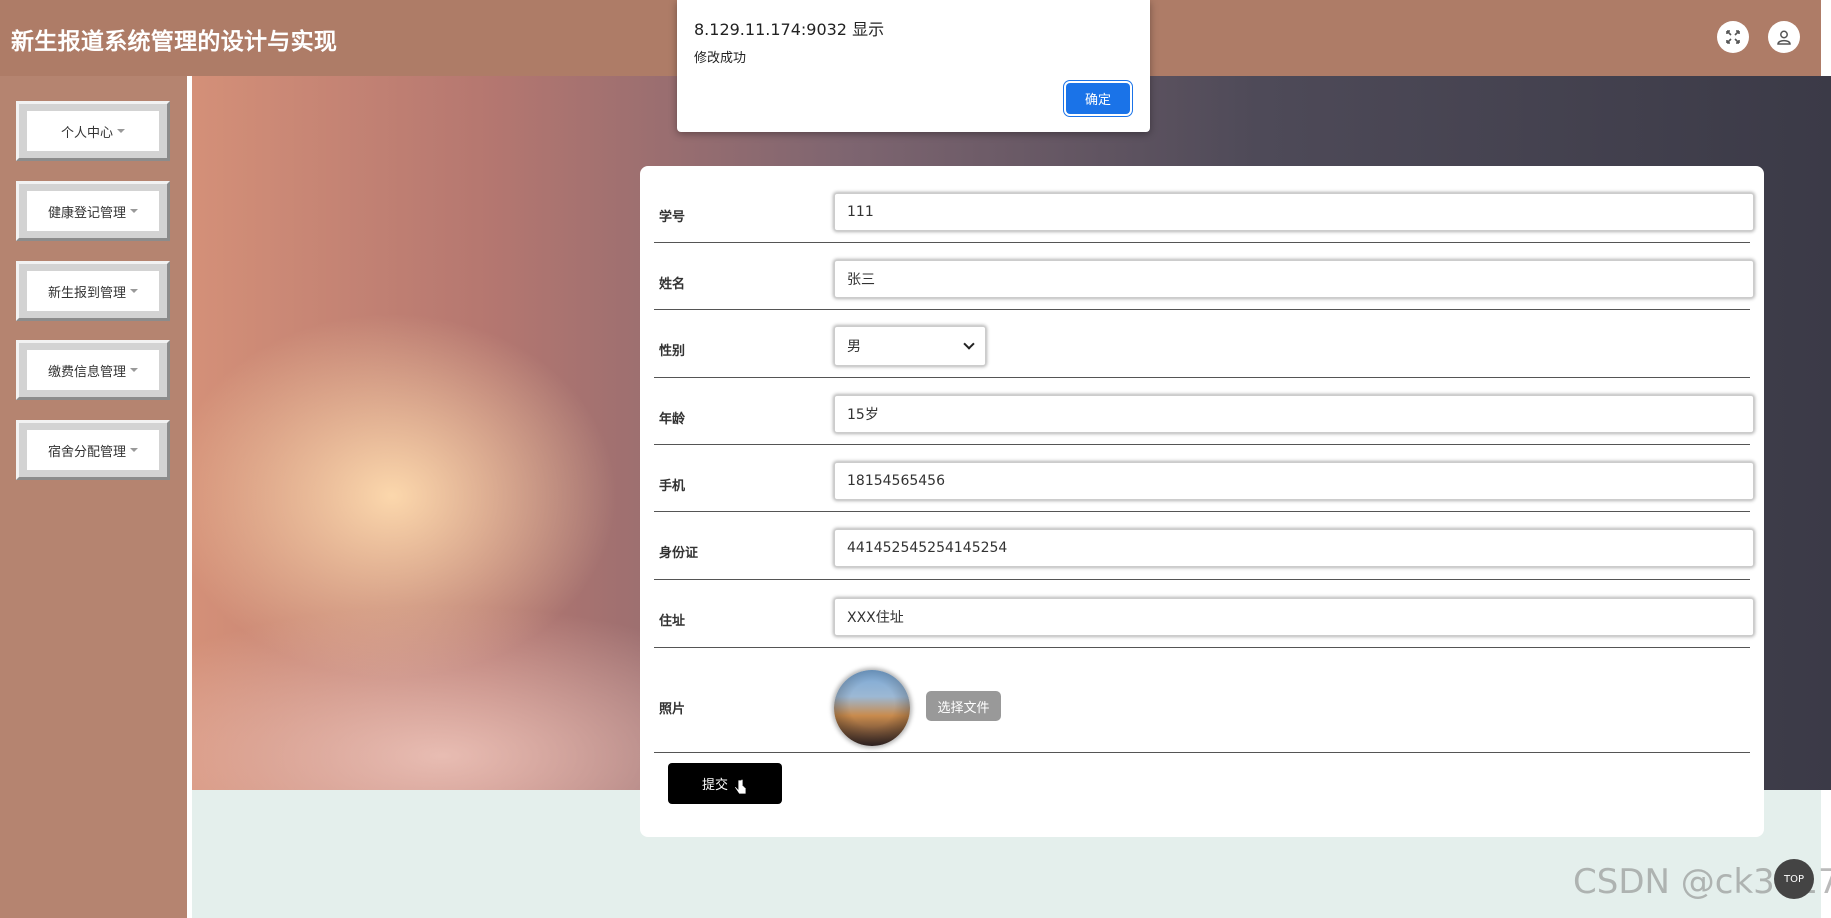 The width and height of the screenshot is (1831, 918). I want to click on sidebar-item-label: 健康登记管理, so click(86, 213).